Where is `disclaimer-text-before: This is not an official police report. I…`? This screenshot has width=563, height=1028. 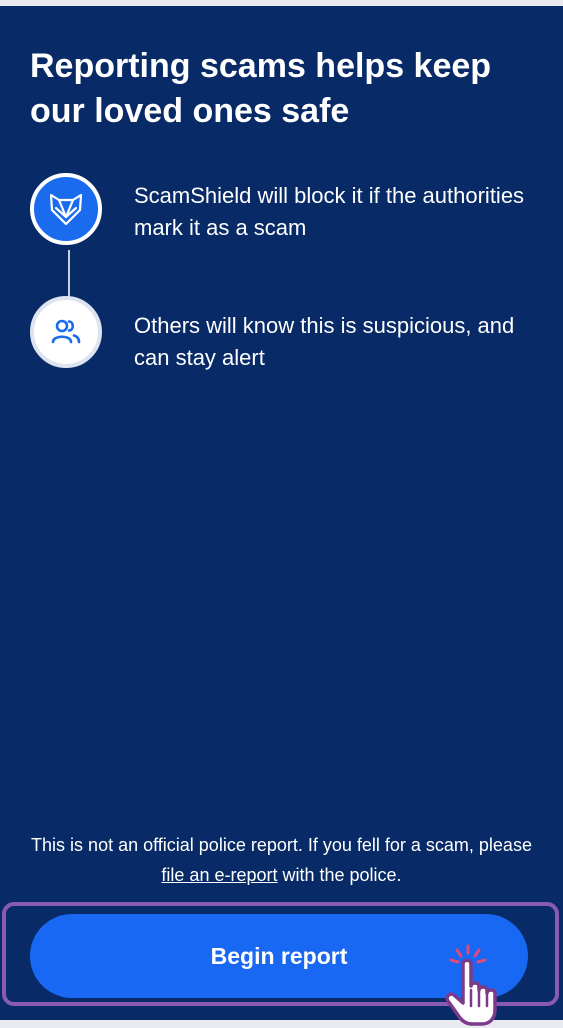 disclaimer-text-before: This is not an official police report. I… is located at coordinates (281, 845).